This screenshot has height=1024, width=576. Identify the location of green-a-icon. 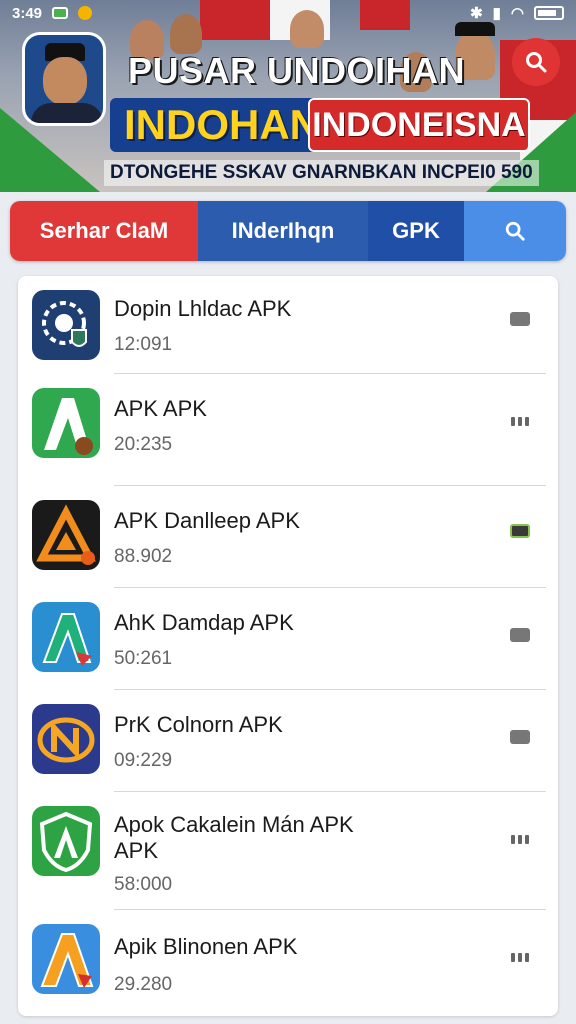
(66, 423).